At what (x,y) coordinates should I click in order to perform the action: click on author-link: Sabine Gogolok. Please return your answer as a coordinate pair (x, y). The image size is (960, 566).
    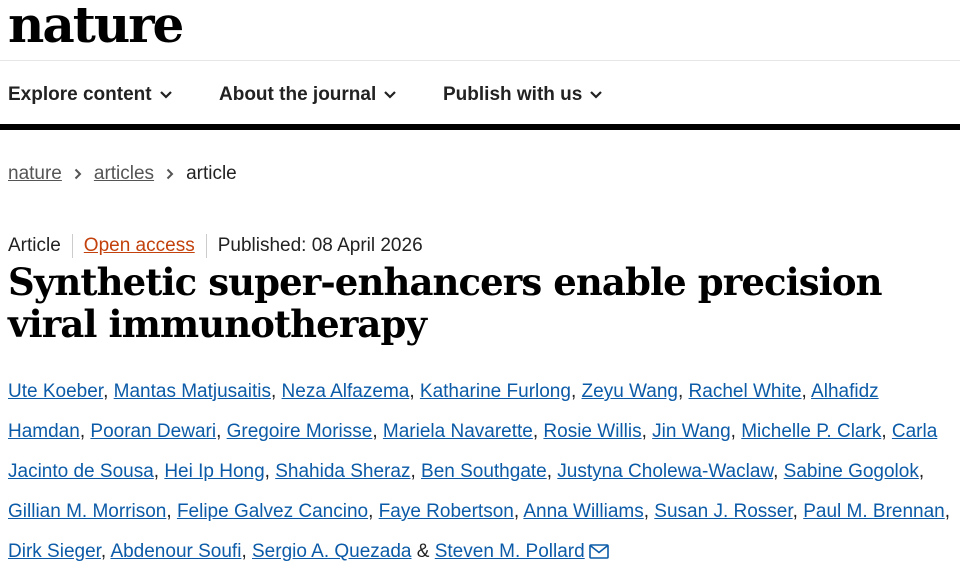
    Looking at the image, I should click on (851, 471).